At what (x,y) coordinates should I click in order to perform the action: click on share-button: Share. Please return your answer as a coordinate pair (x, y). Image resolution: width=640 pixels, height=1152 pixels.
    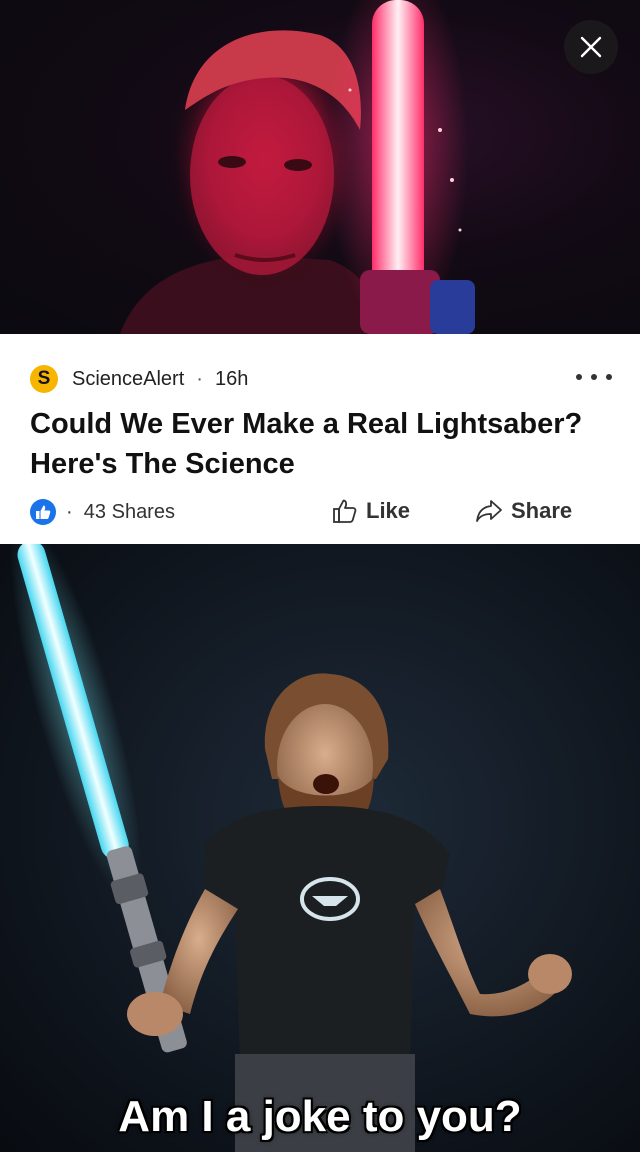
    Looking at the image, I should click on (523, 511).